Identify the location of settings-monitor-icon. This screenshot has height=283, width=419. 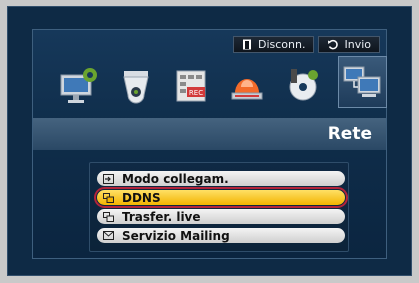
(79, 85).